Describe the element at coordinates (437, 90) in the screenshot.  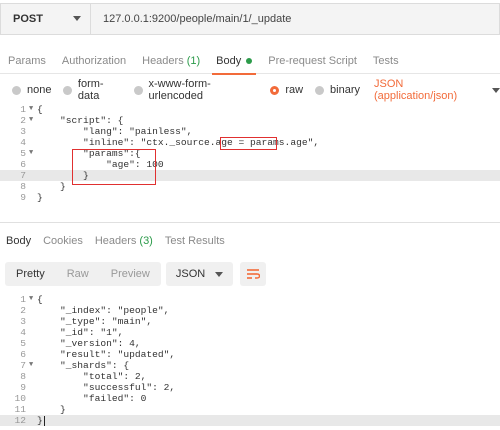
I see `content-type-dropdown: JSON (application/json)` at that location.